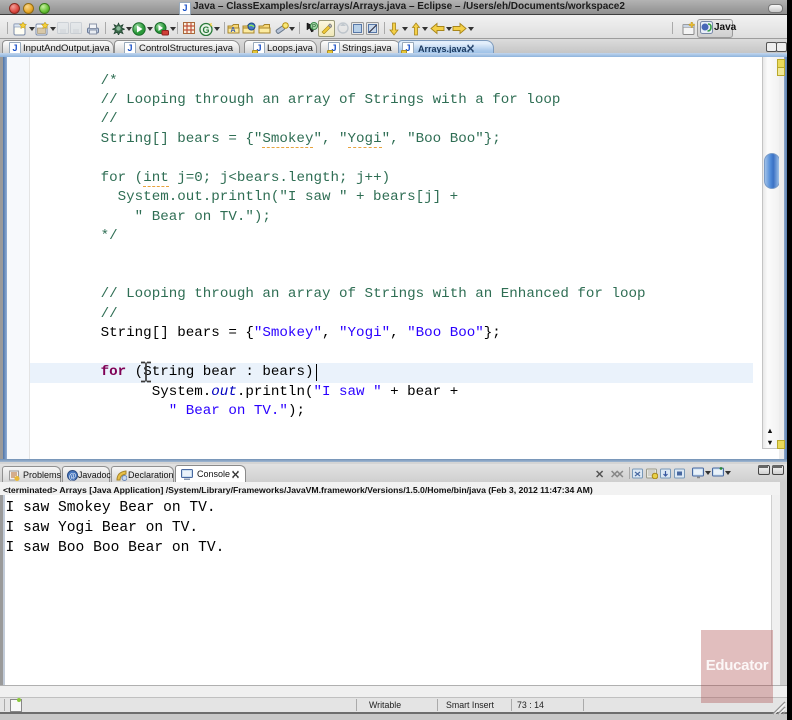  What do you see at coordinates (205, 30) in the screenshot?
I see `svg-text: G` at bounding box center [205, 30].